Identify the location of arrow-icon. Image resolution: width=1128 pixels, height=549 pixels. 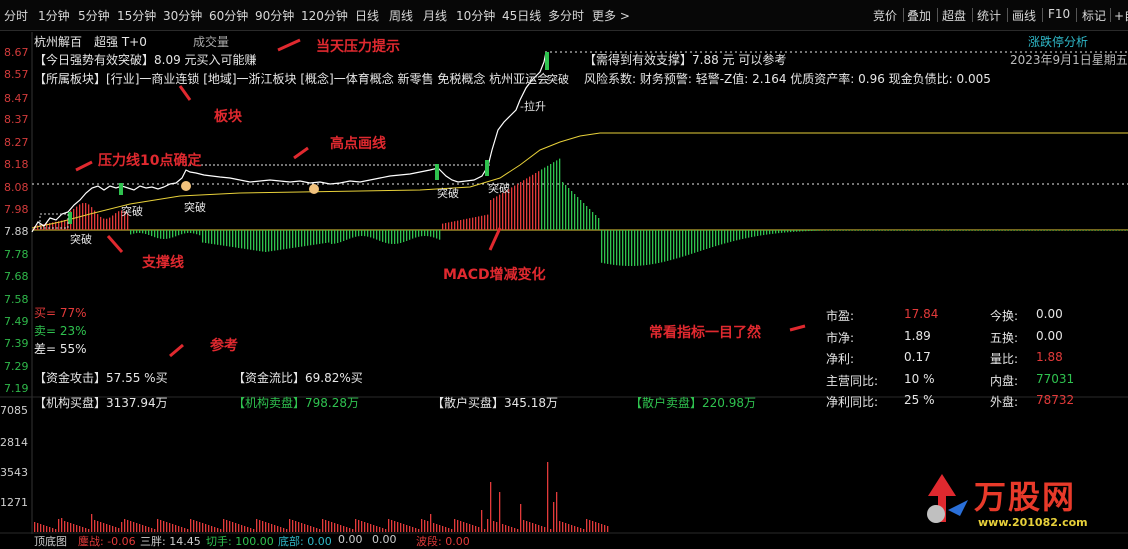
(115, 244).